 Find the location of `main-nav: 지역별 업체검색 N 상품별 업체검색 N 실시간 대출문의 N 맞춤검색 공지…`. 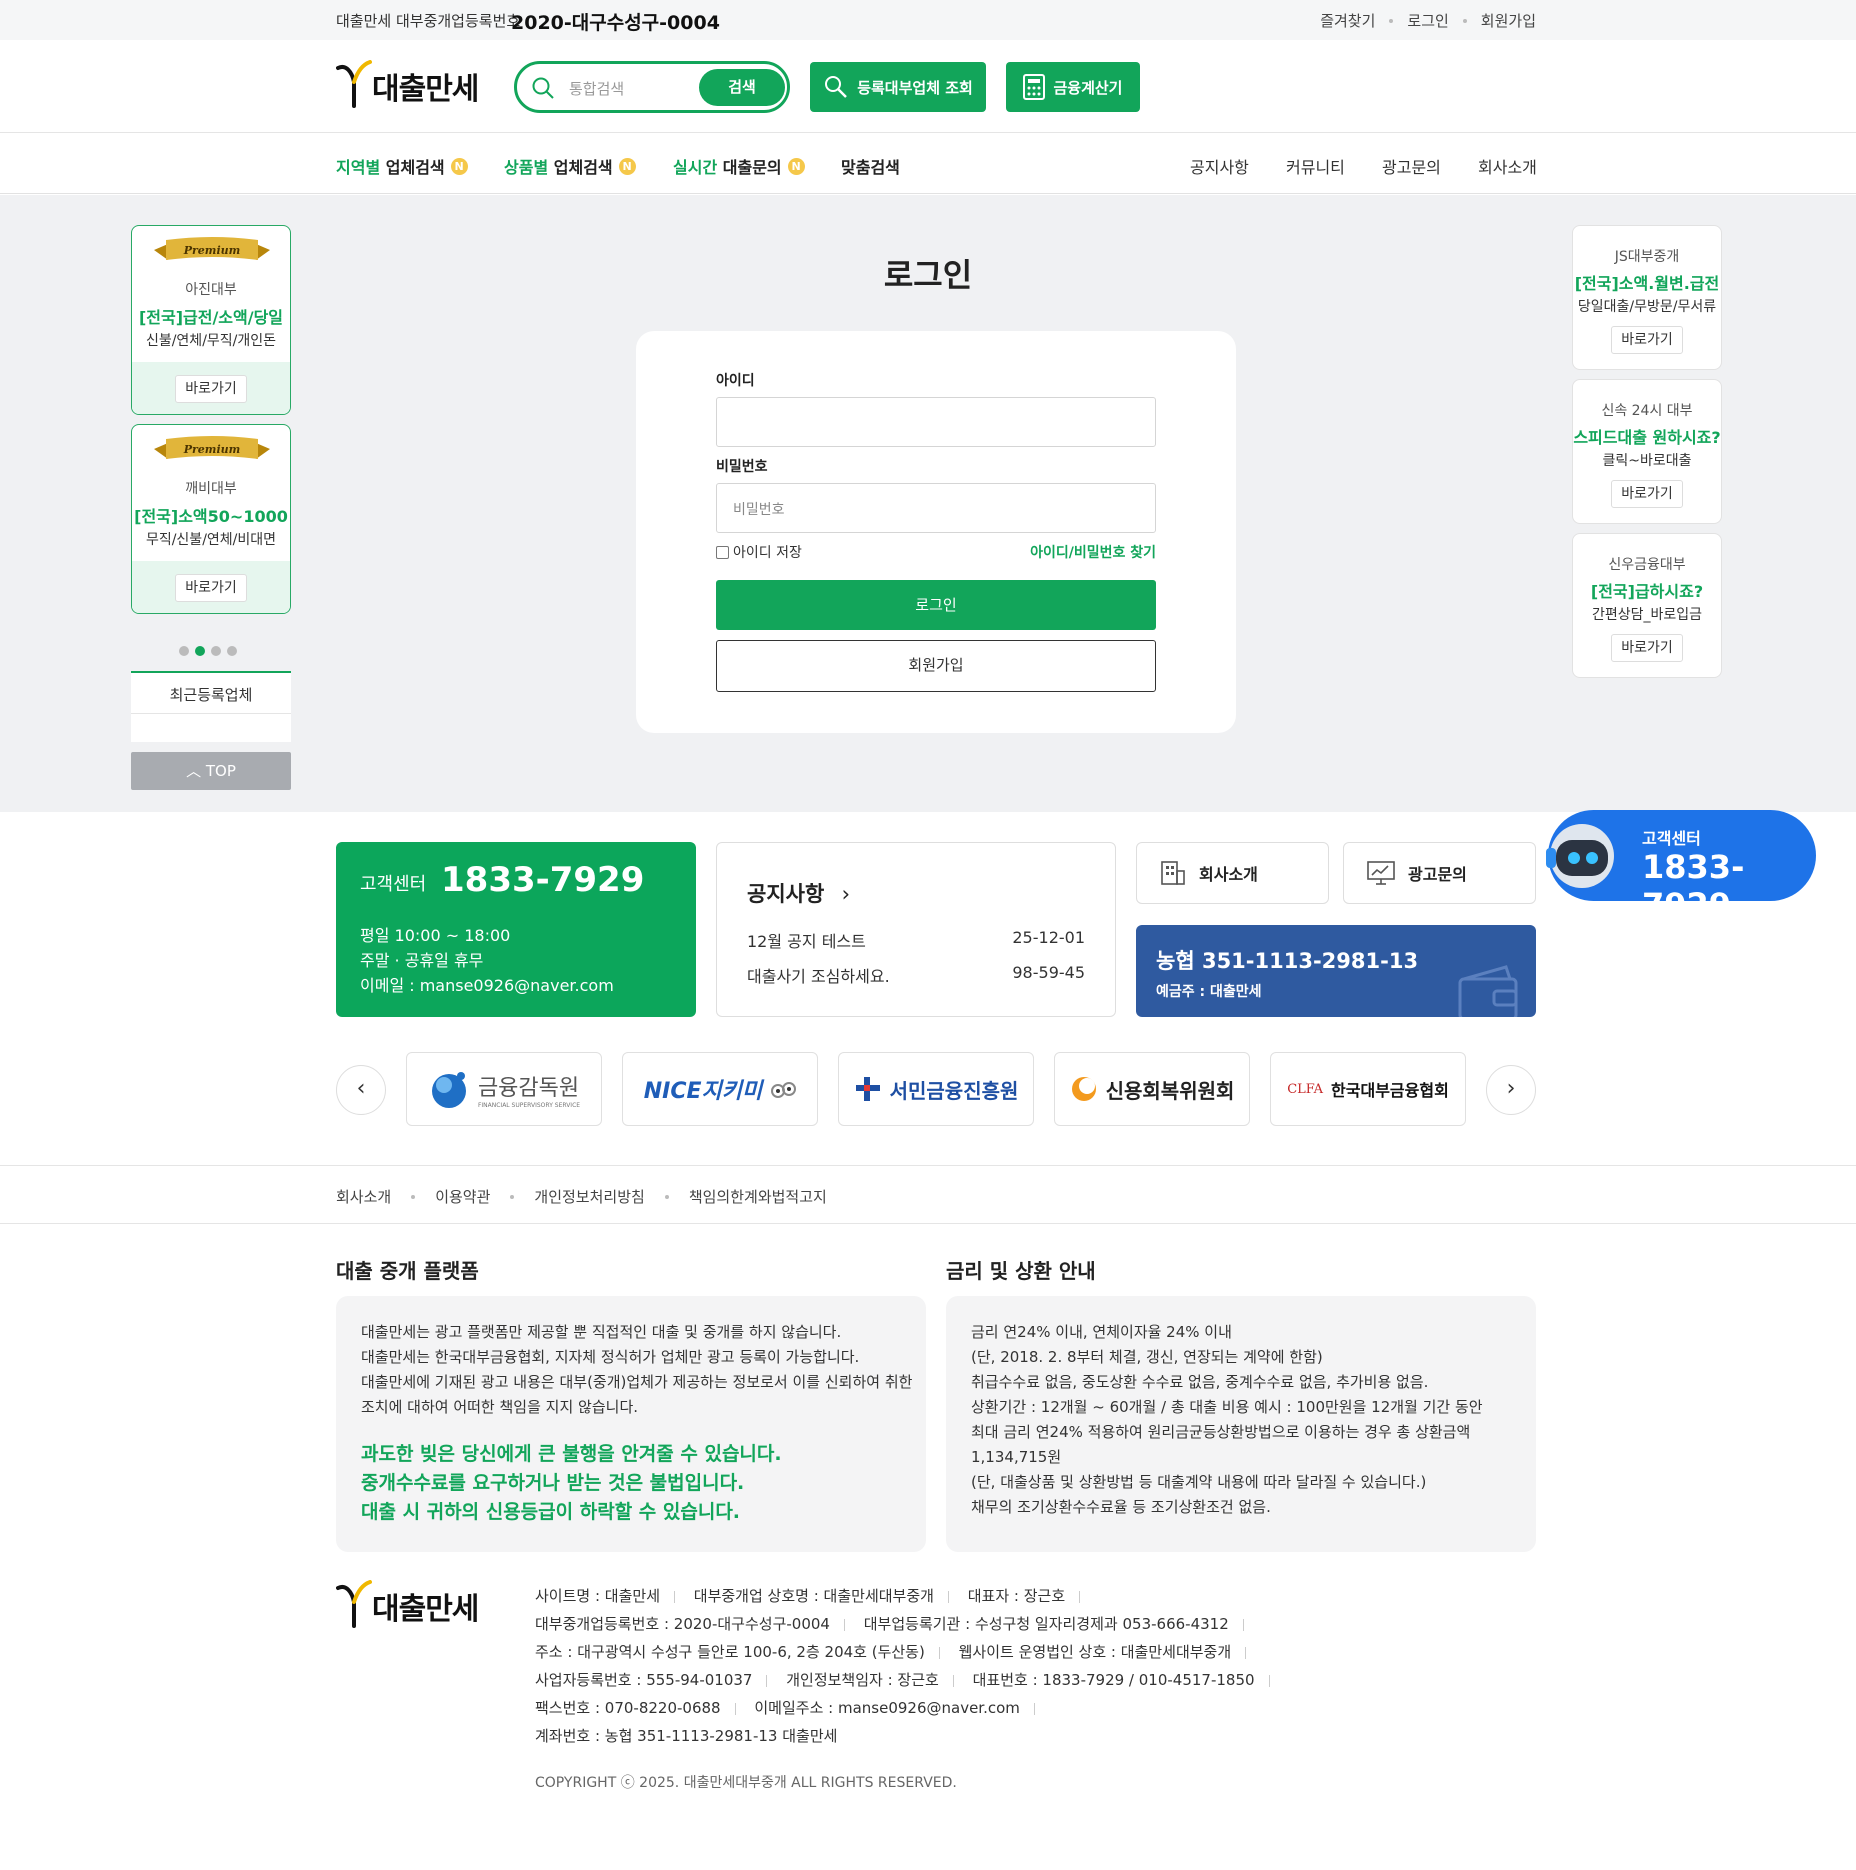

main-nav: 지역별 업체검색 N 상품별 업체검색 N 실시간 대출문의 N 맞춤검색 공지… is located at coordinates (928, 164).